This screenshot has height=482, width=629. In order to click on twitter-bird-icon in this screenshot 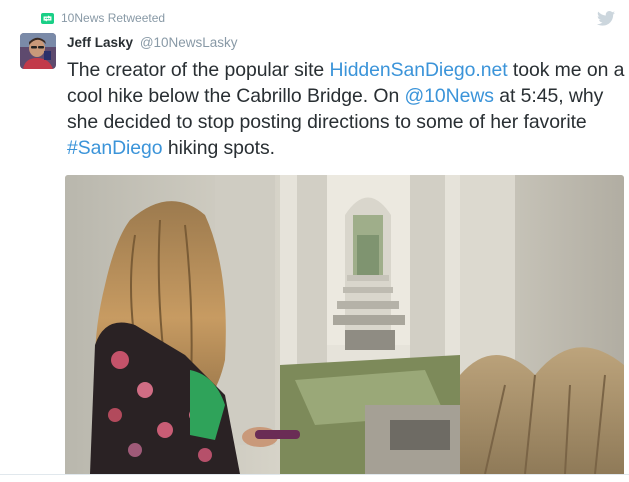, I will do `click(606, 18)`.